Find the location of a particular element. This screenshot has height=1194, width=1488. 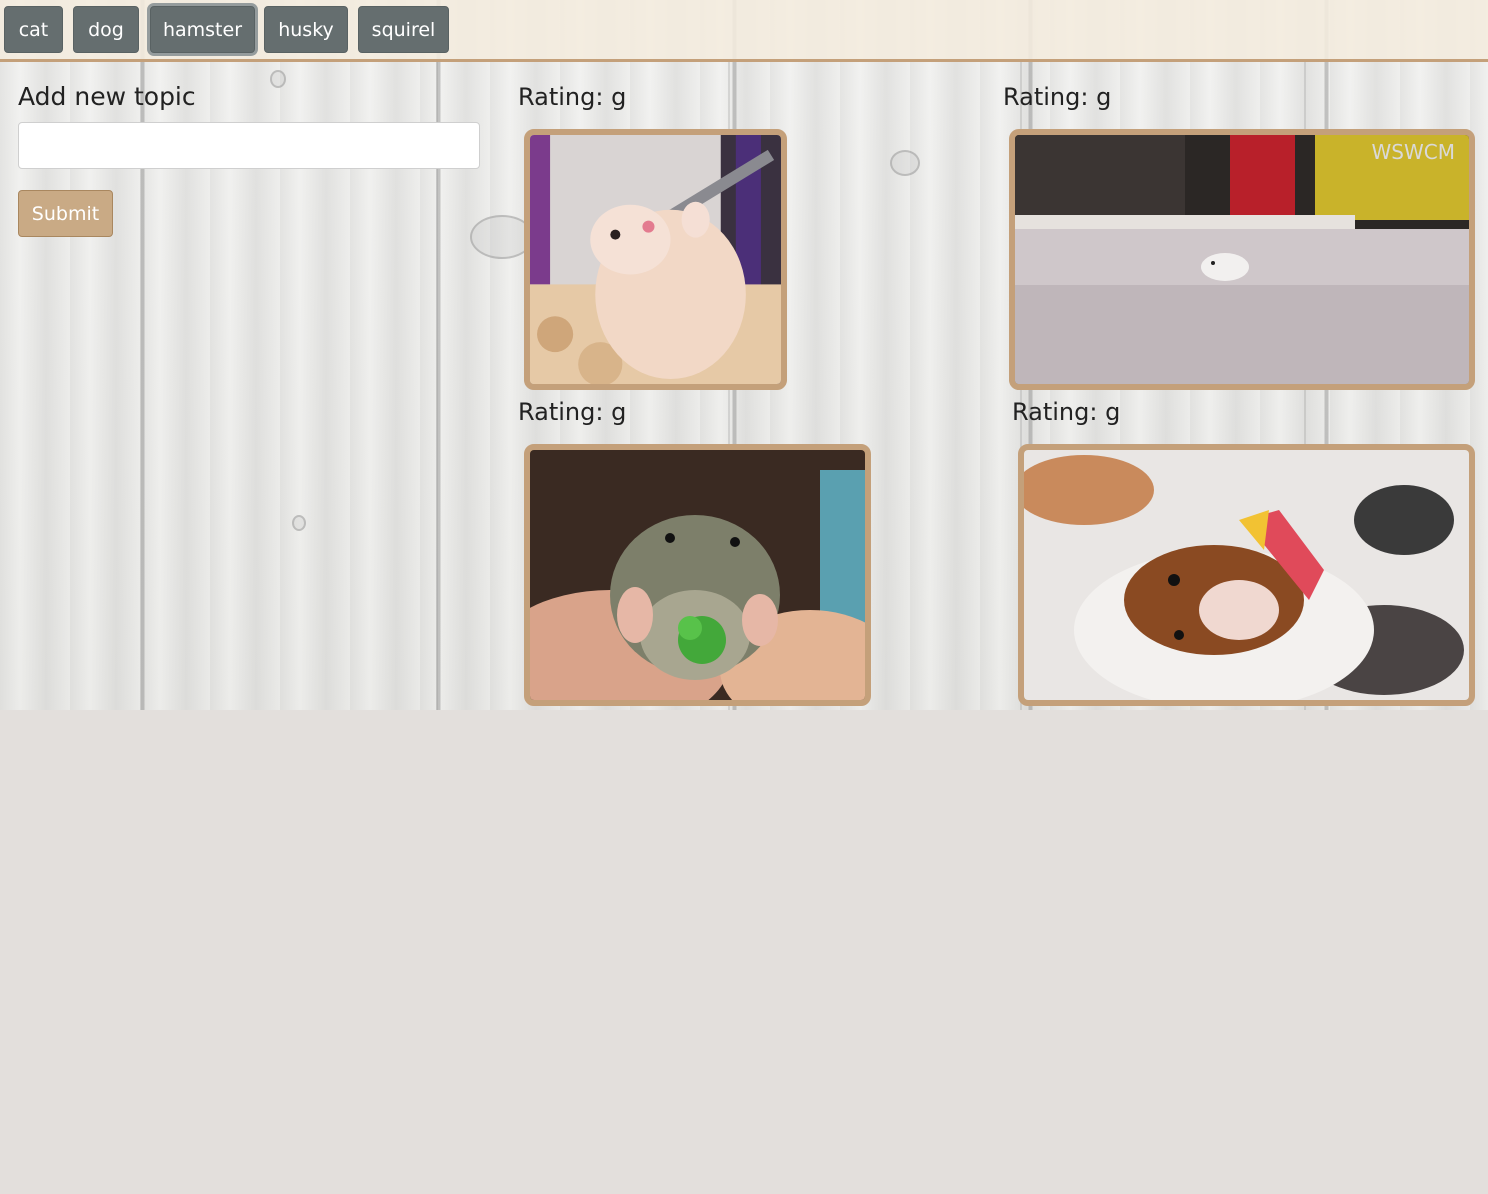

hamster-drinking-picture is located at coordinates (655, 259).